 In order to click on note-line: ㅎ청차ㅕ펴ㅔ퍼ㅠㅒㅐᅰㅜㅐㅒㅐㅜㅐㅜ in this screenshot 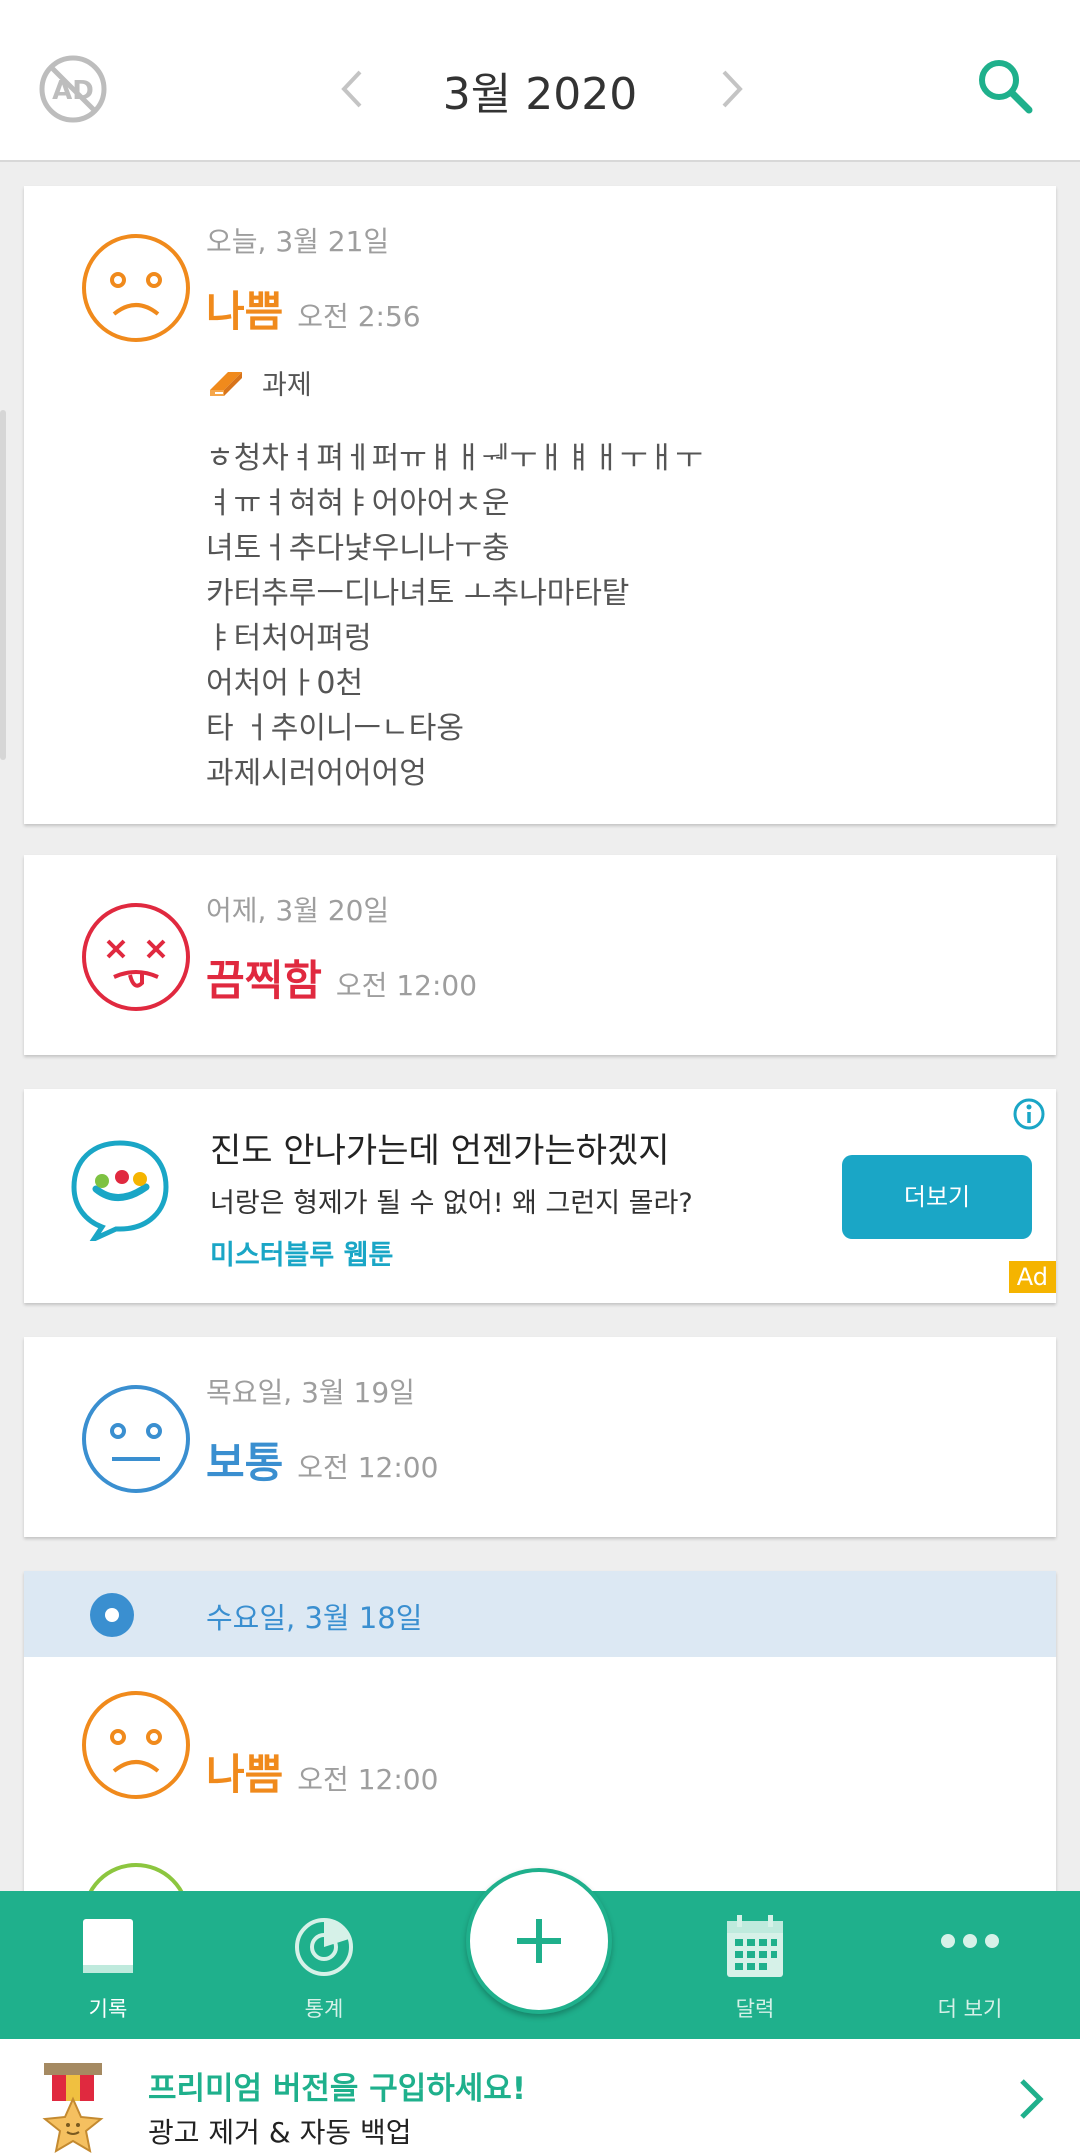, I will do `click(454, 458)`.